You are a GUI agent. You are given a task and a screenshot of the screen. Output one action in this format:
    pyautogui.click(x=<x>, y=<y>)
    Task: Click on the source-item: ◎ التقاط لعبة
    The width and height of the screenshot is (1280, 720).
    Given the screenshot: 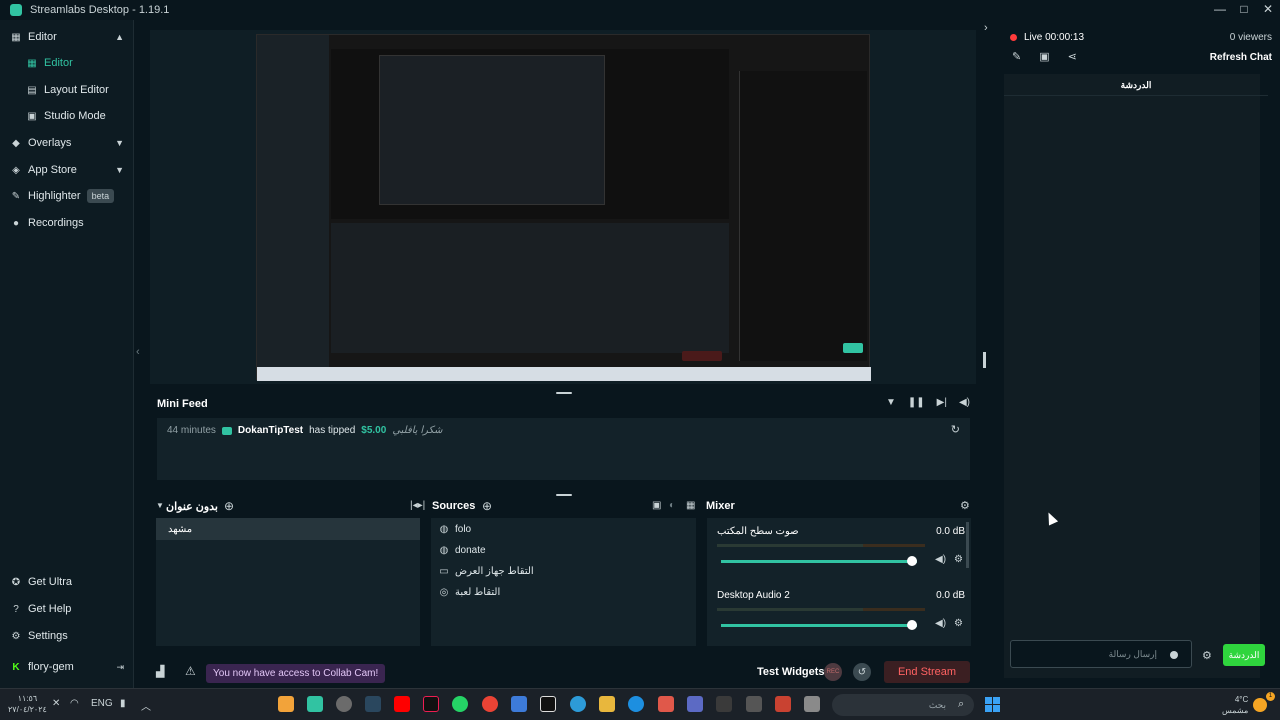 What is the action you would take?
    pyautogui.click(x=470, y=592)
    